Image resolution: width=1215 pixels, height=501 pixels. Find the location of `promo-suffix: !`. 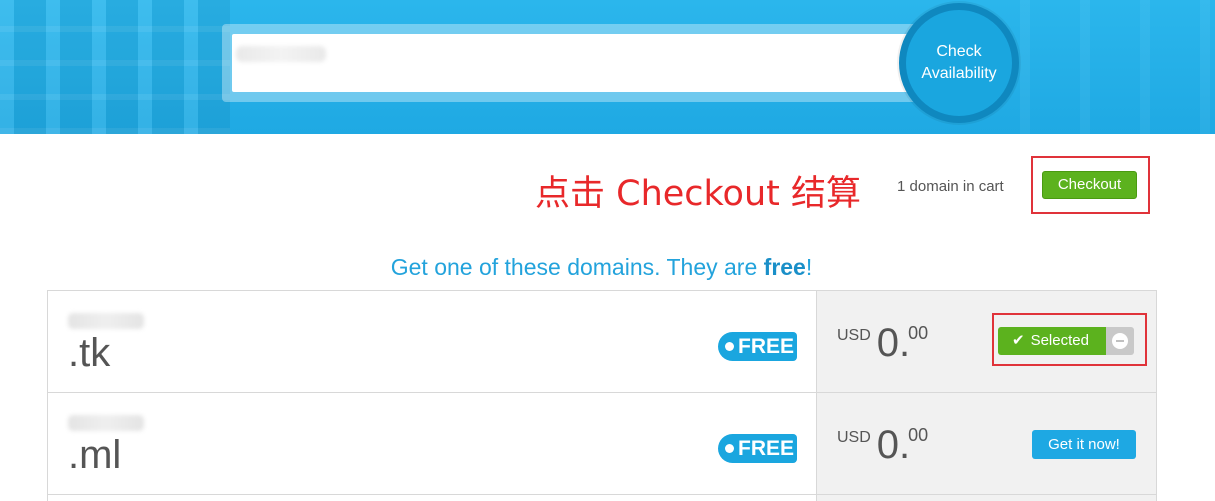

promo-suffix: ! is located at coordinates (809, 267).